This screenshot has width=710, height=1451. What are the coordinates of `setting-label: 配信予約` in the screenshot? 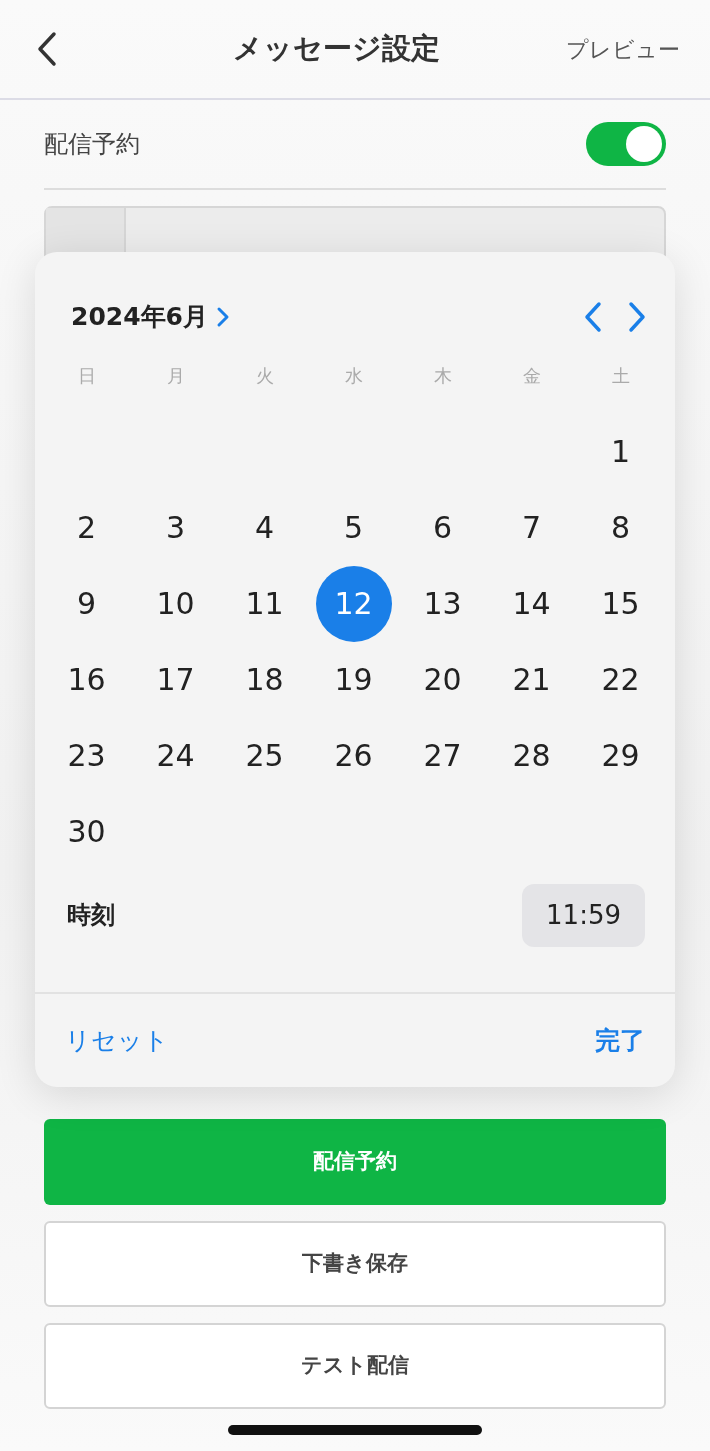 It's located at (92, 144).